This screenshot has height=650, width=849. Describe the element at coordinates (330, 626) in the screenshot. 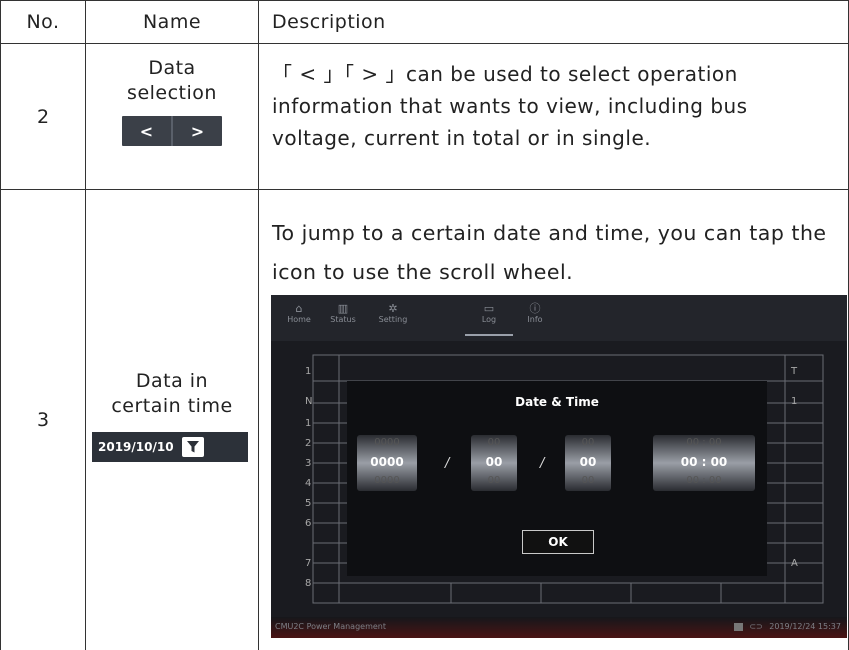

I see `footer-app-name: CMU2C Power Management` at that location.